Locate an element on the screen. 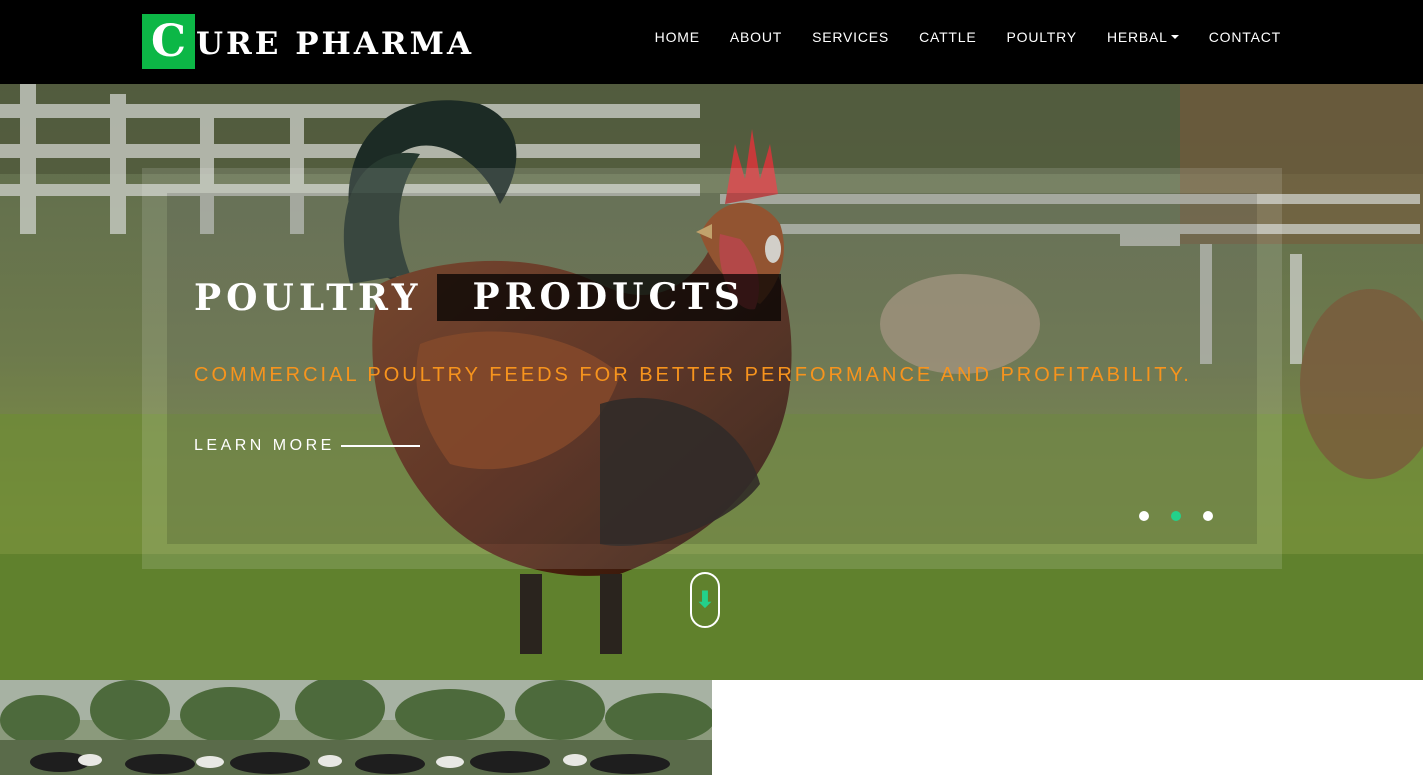 The height and width of the screenshot is (775, 1423). nav-home-label: HOME is located at coordinates (677, 37).